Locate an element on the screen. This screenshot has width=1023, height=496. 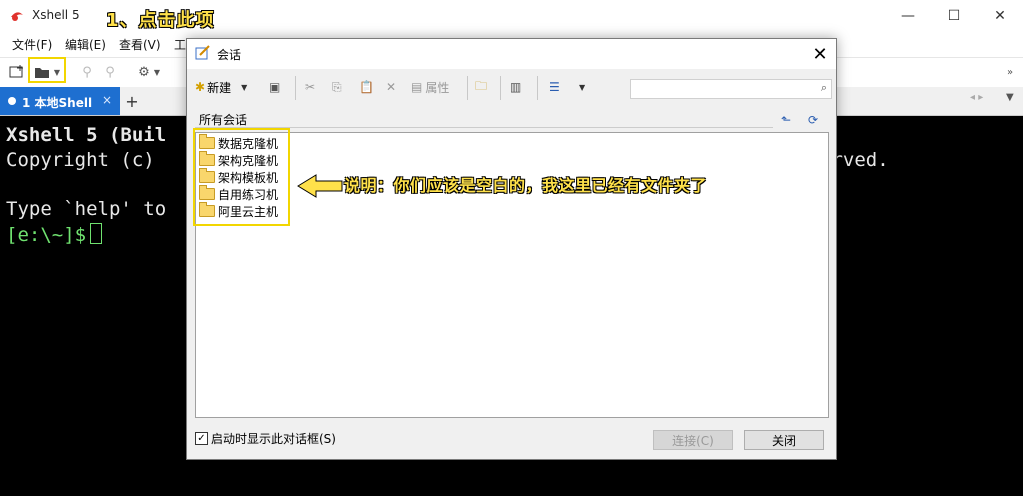
tab-label: 1 本地Shell is located at coordinates (57, 103).